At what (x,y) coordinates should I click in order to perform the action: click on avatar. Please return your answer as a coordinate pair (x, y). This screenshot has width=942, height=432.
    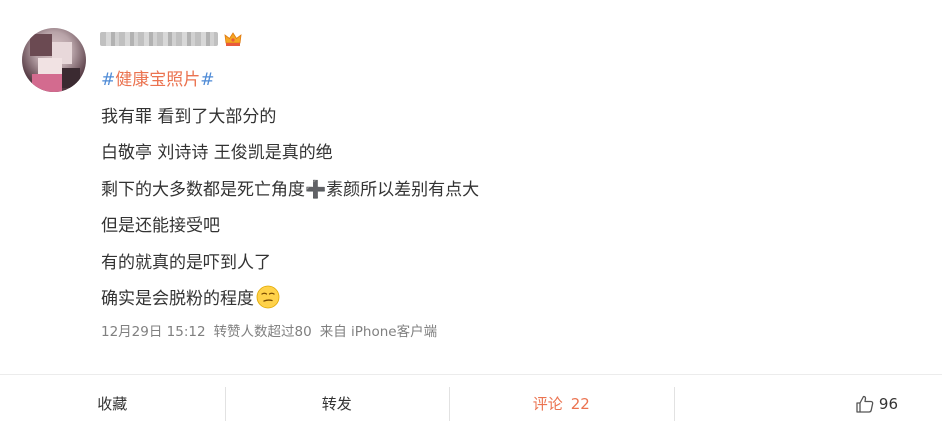
    Looking at the image, I should click on (54, 60).